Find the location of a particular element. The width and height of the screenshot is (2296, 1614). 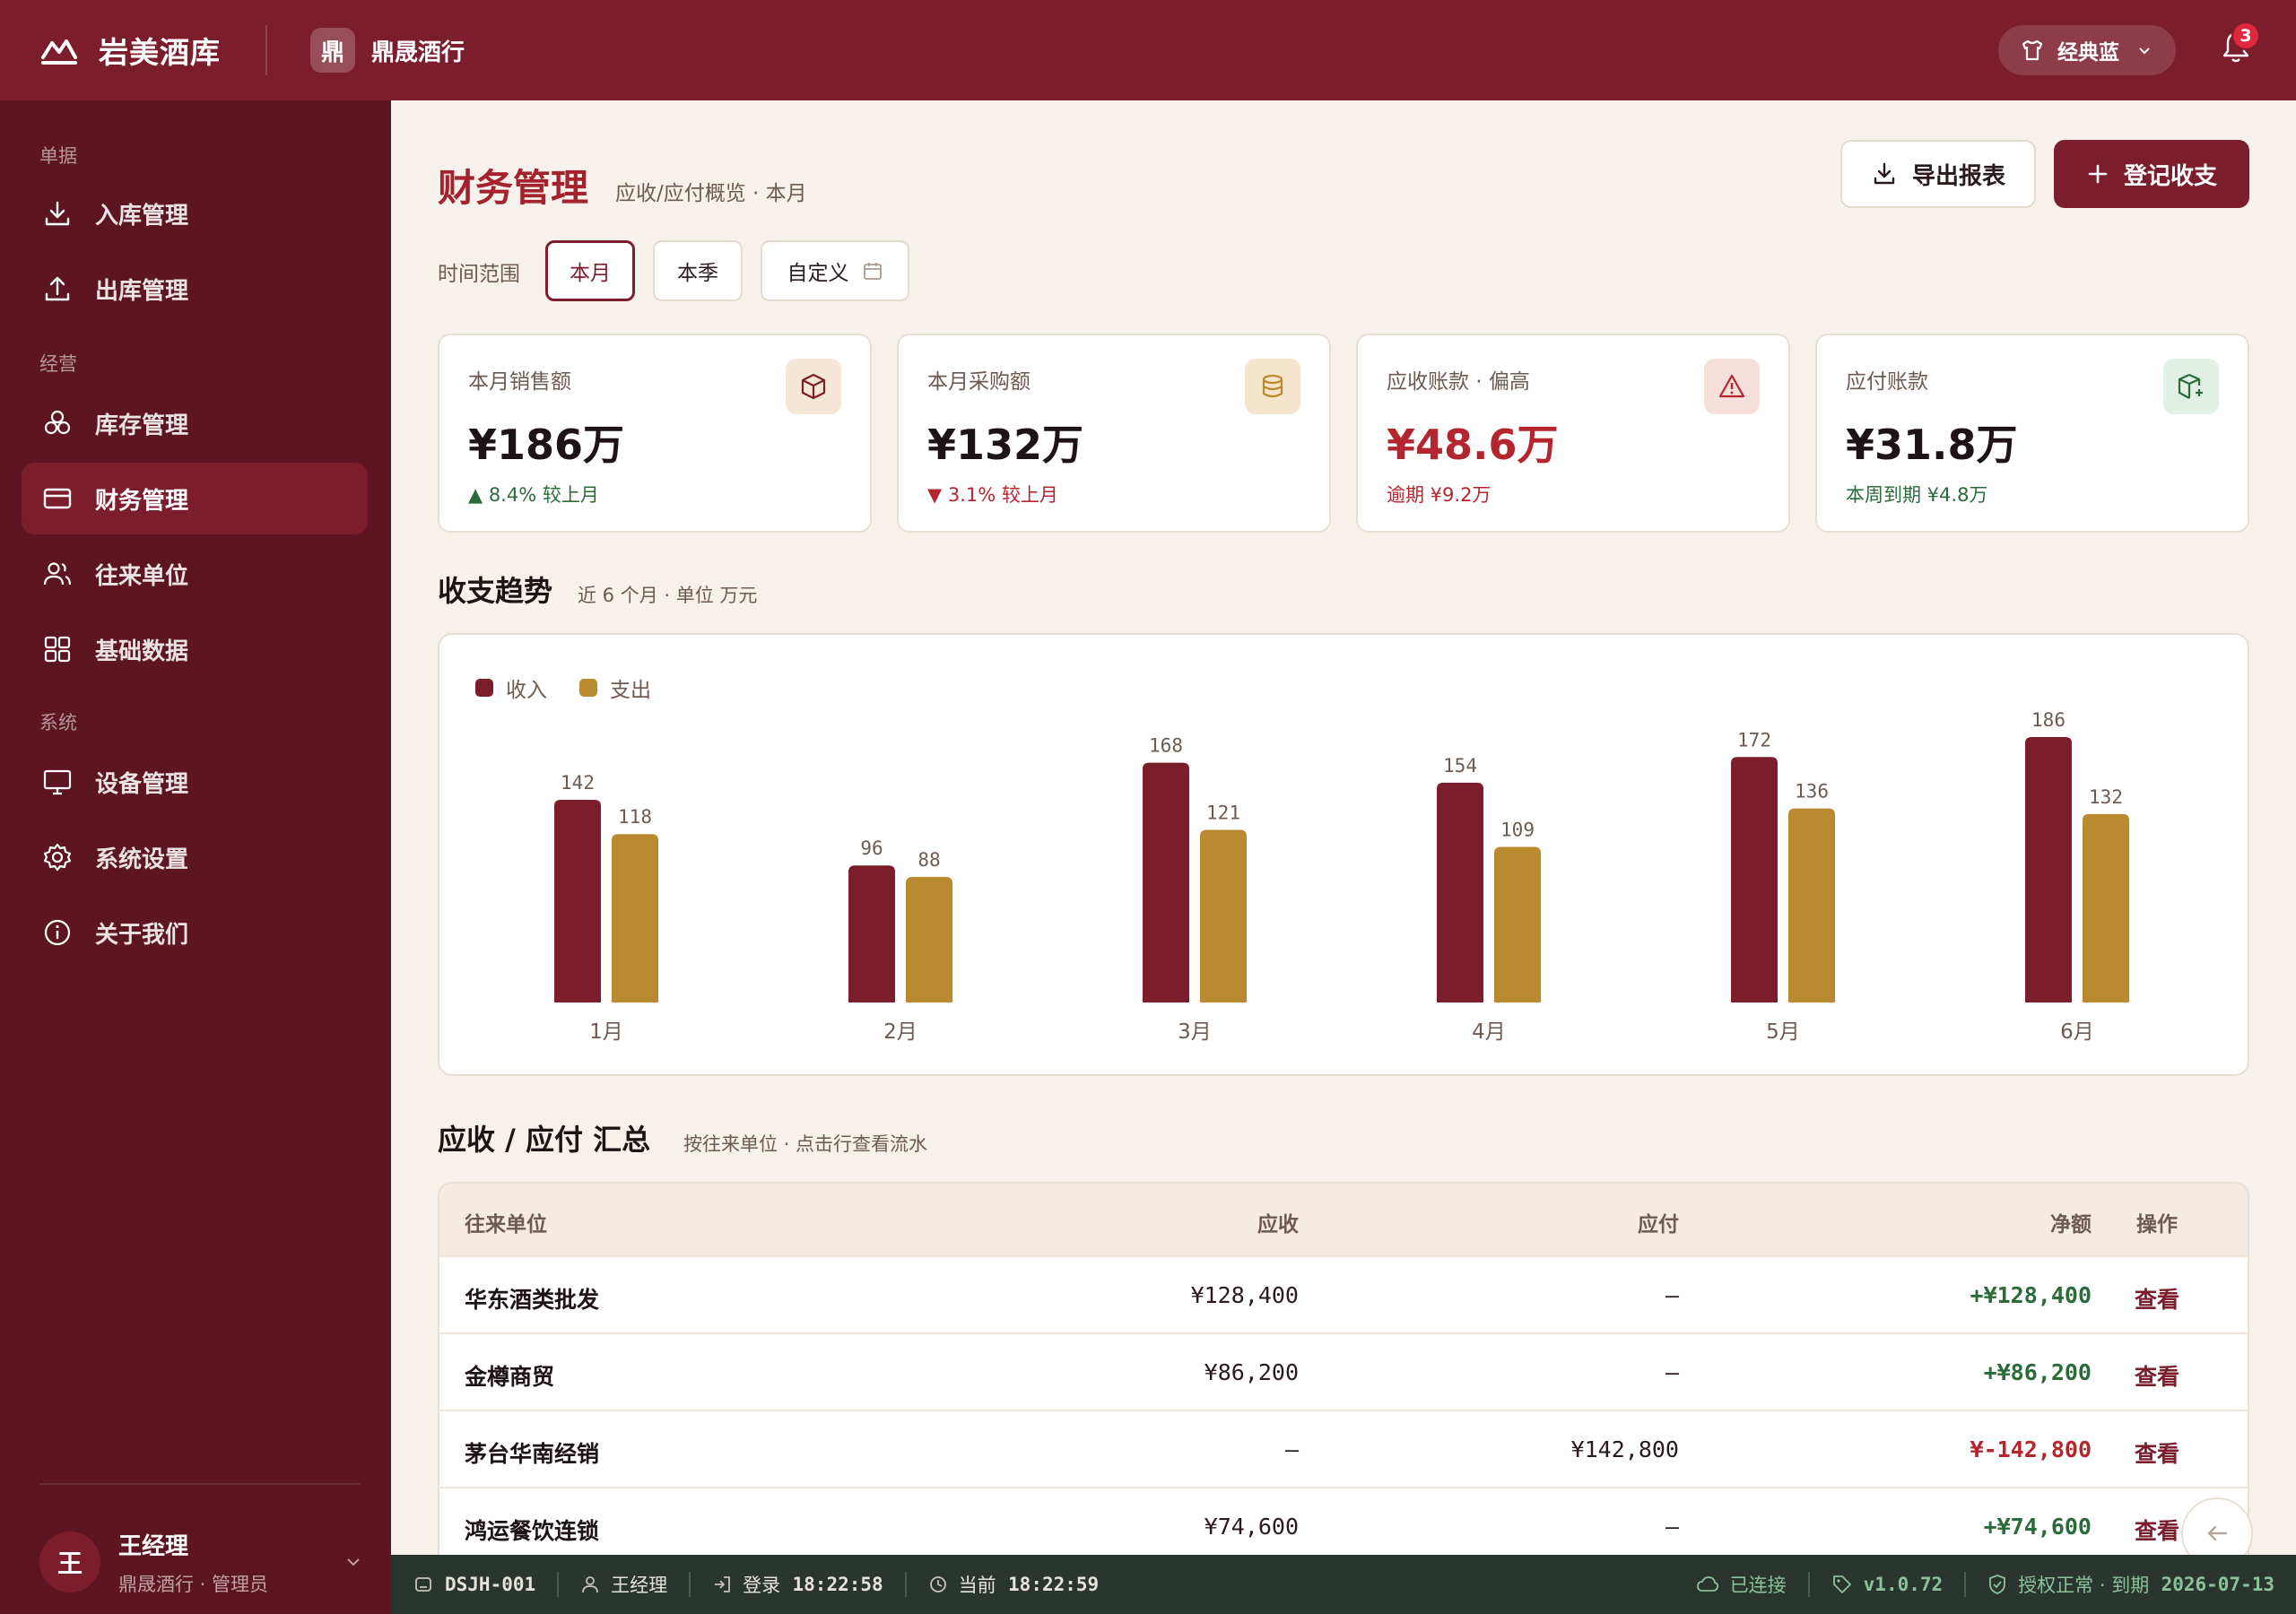

x-tick-label: 5月 is located at coordinates (1783, 1032).